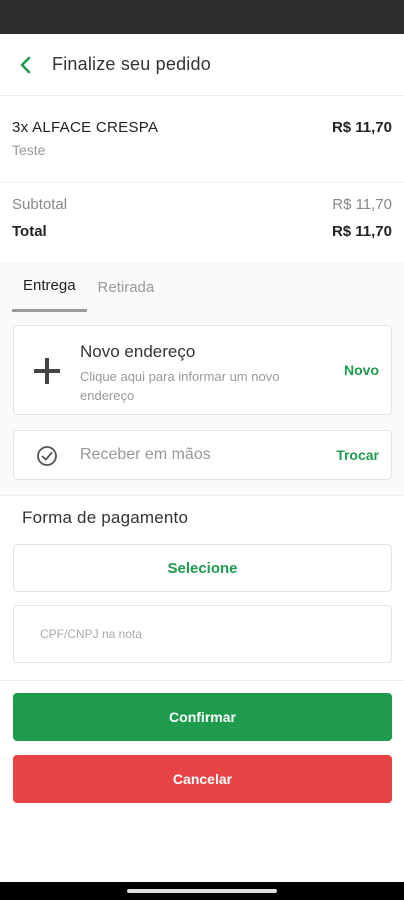  I want to click on order-totals: Subtotal R$ 11,70 Total R$ 11,70, so click(202, 223).